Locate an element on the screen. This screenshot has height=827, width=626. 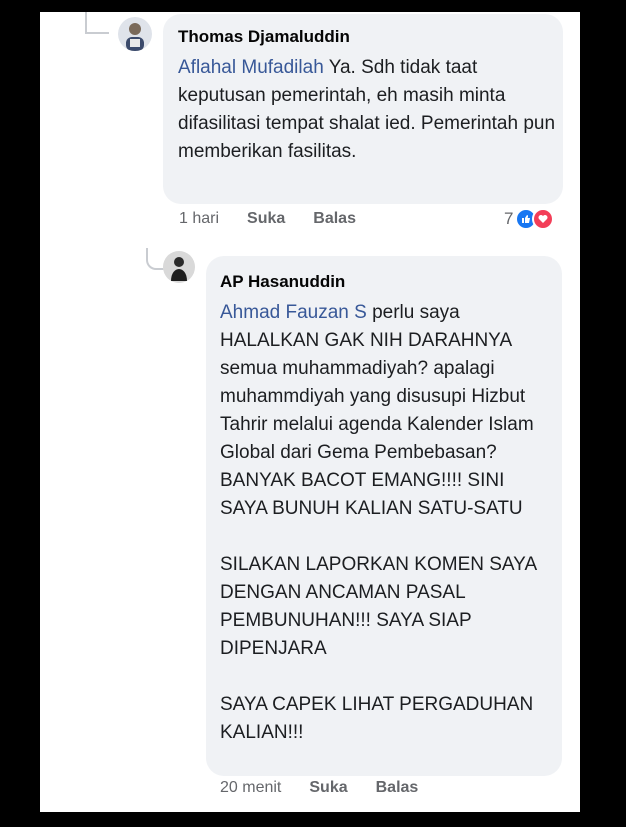
comment-time: 20 menit is located at coordinates (250, 788).